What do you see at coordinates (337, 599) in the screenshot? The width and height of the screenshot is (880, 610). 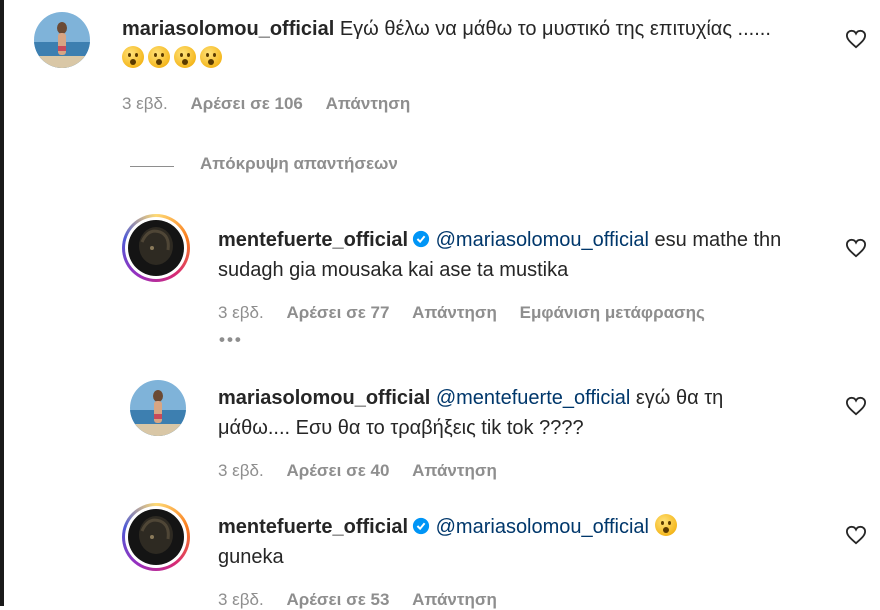 I see `comment-likes: Αρέσει σε 53` at bounding box center [337, 599].